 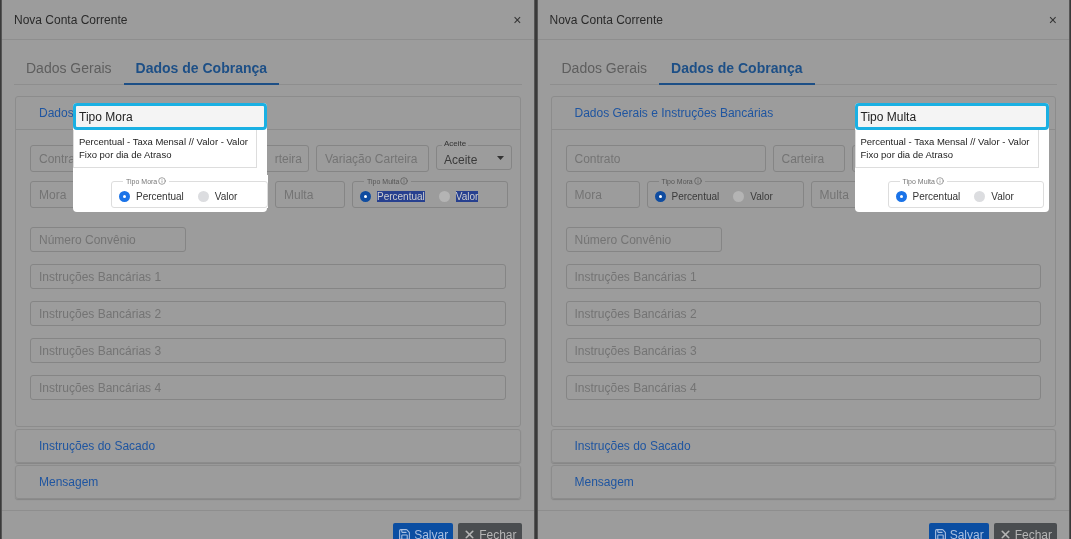 I want to click on section-title: Dados Gerais e Instruções Bancárias, so click(x=674, y=113).